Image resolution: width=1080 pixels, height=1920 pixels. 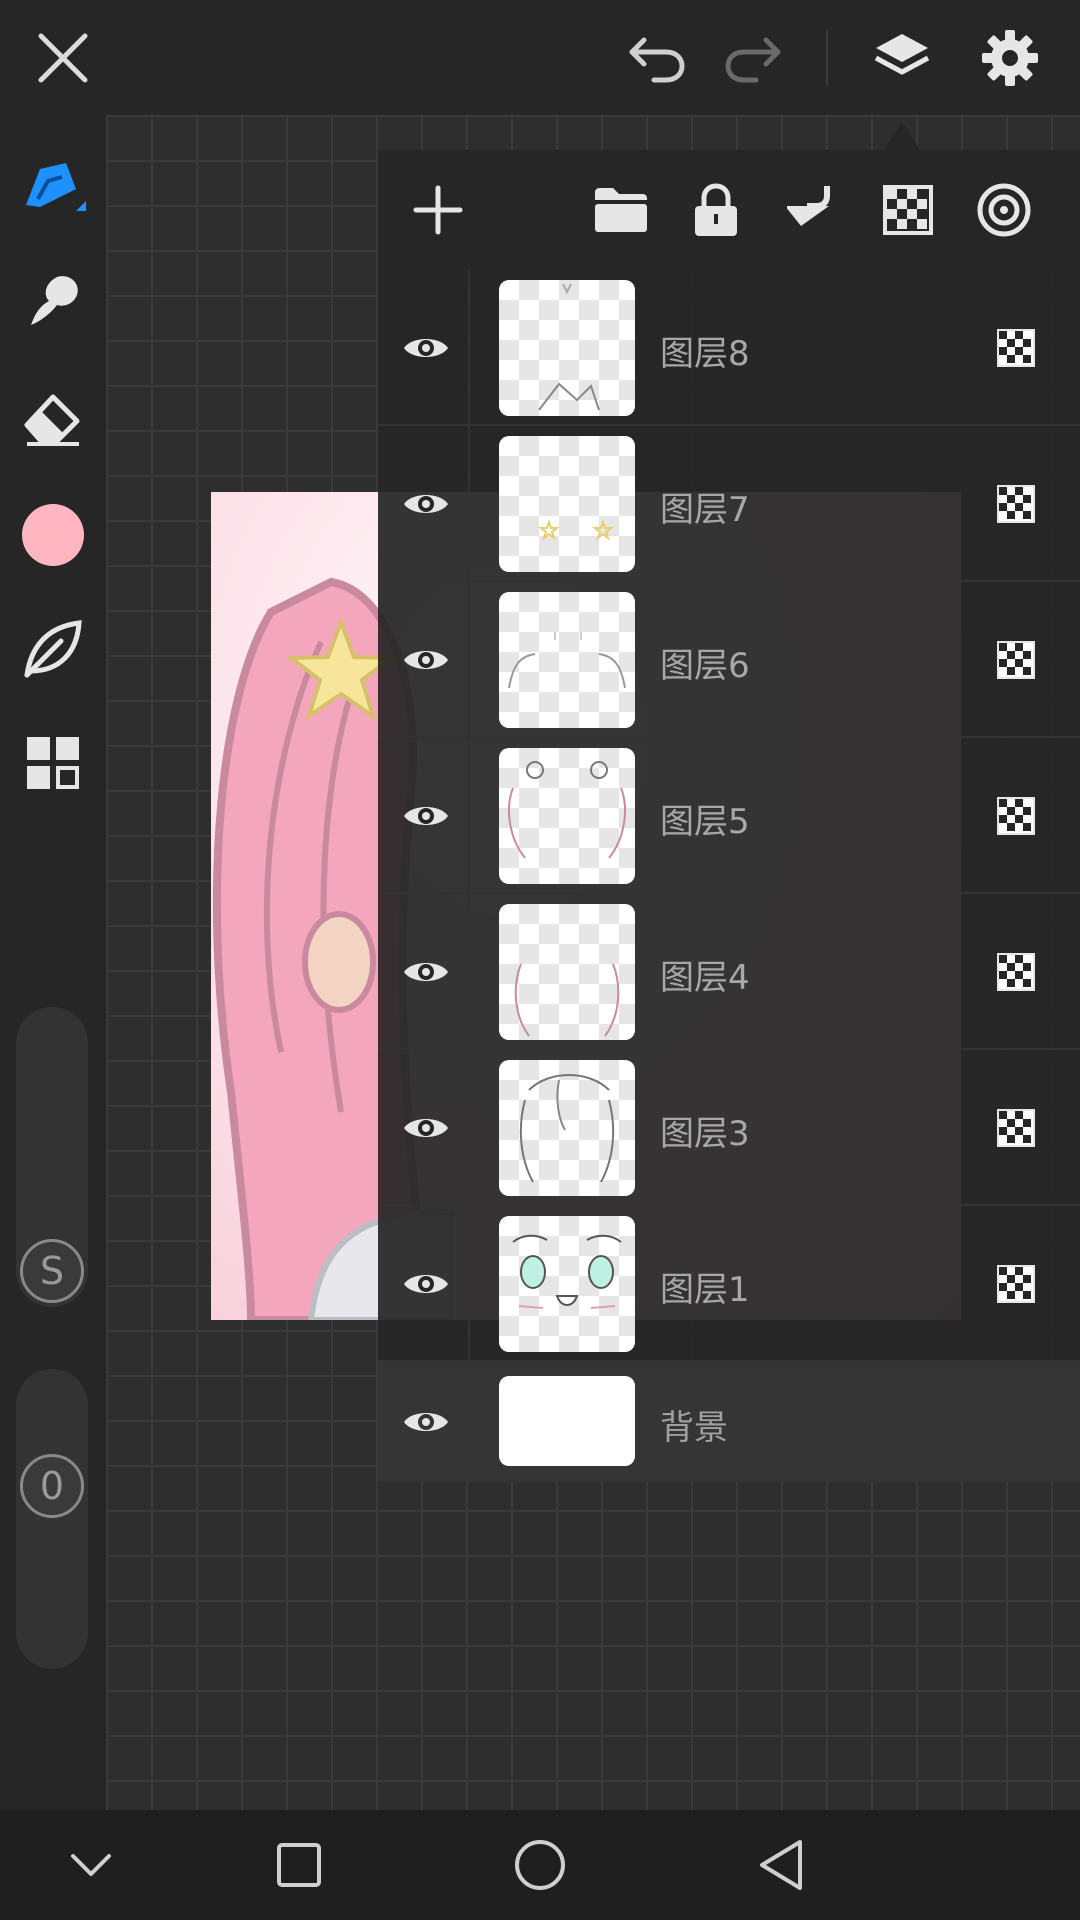 What do you see at coordinates (1010, 58) in the screenshot?
I see `settings-icon` at bounding box center [1010, 58].